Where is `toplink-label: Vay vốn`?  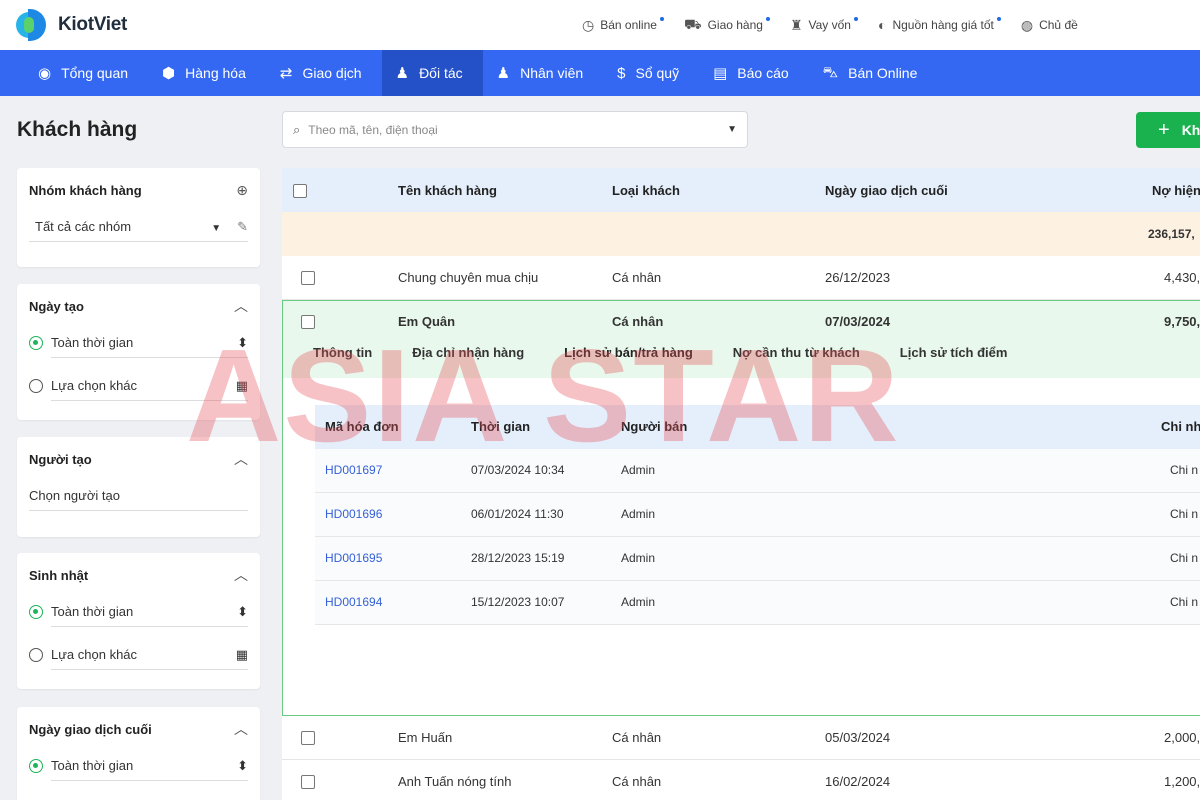 toplink-label: Vay vốn is located at coordinates (829, 25).